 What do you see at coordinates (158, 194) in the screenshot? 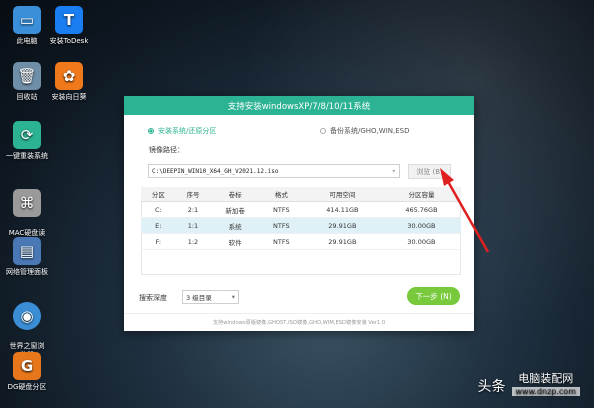
I see `column-header: 分区` at bounding box center [158, 194].